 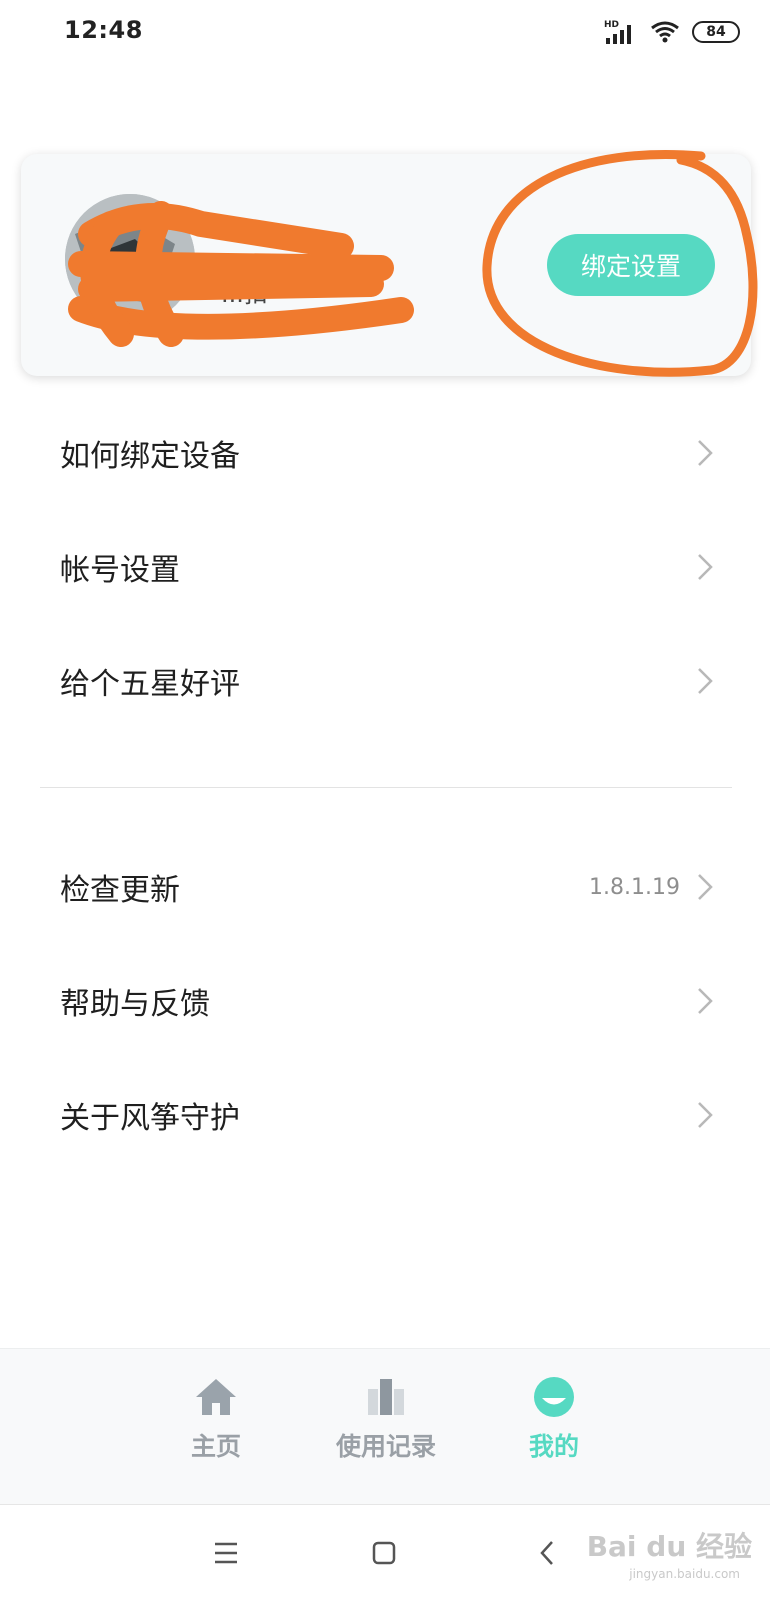 What do you see at coordinates (665, 32) in the screenshot?
I see `wifi-icon` at bounding box center [665, 32].